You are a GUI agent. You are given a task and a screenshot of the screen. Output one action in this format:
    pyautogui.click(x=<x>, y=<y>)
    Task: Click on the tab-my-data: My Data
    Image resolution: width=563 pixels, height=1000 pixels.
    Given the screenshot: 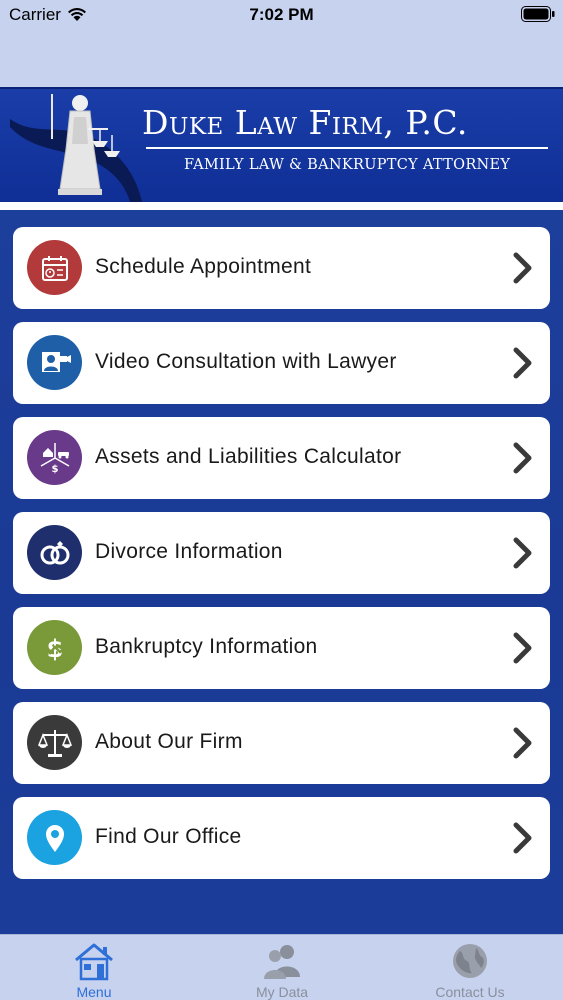 What is the action you would take?
    pyautogui.click(x=282, y=967)
    